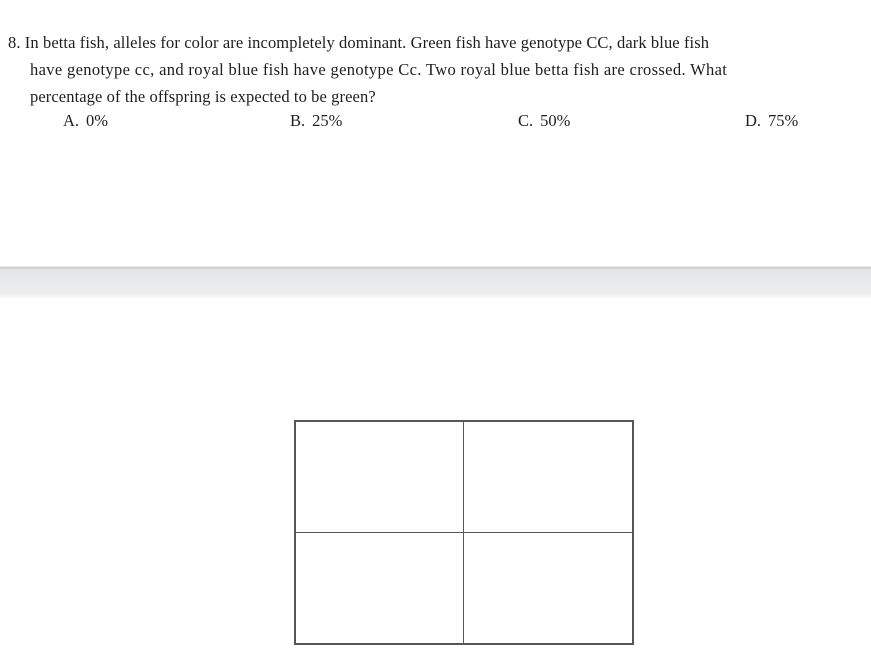  Describe the element at coordinates (555, 120) in the screenshot. I see `answer-choice-c-text: 50%` at that location.